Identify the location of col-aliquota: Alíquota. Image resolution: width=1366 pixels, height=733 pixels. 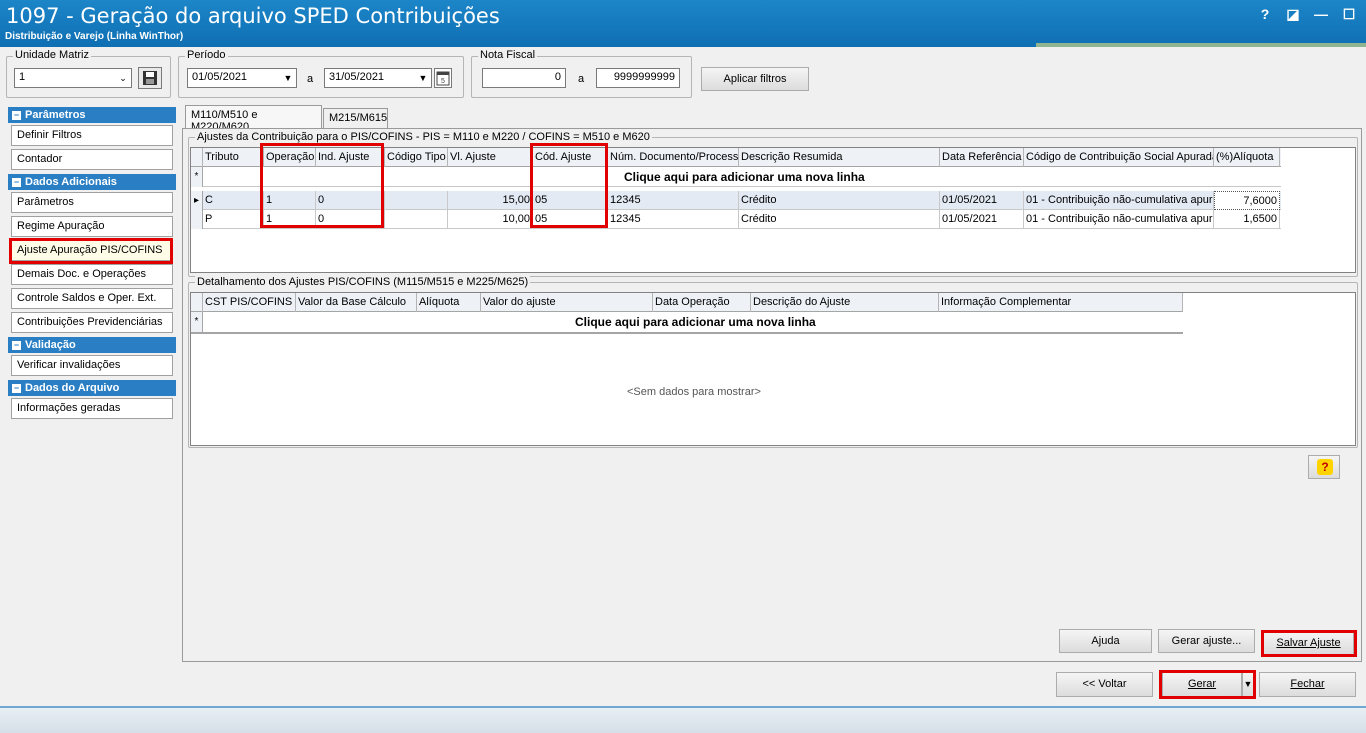
(449, 302).